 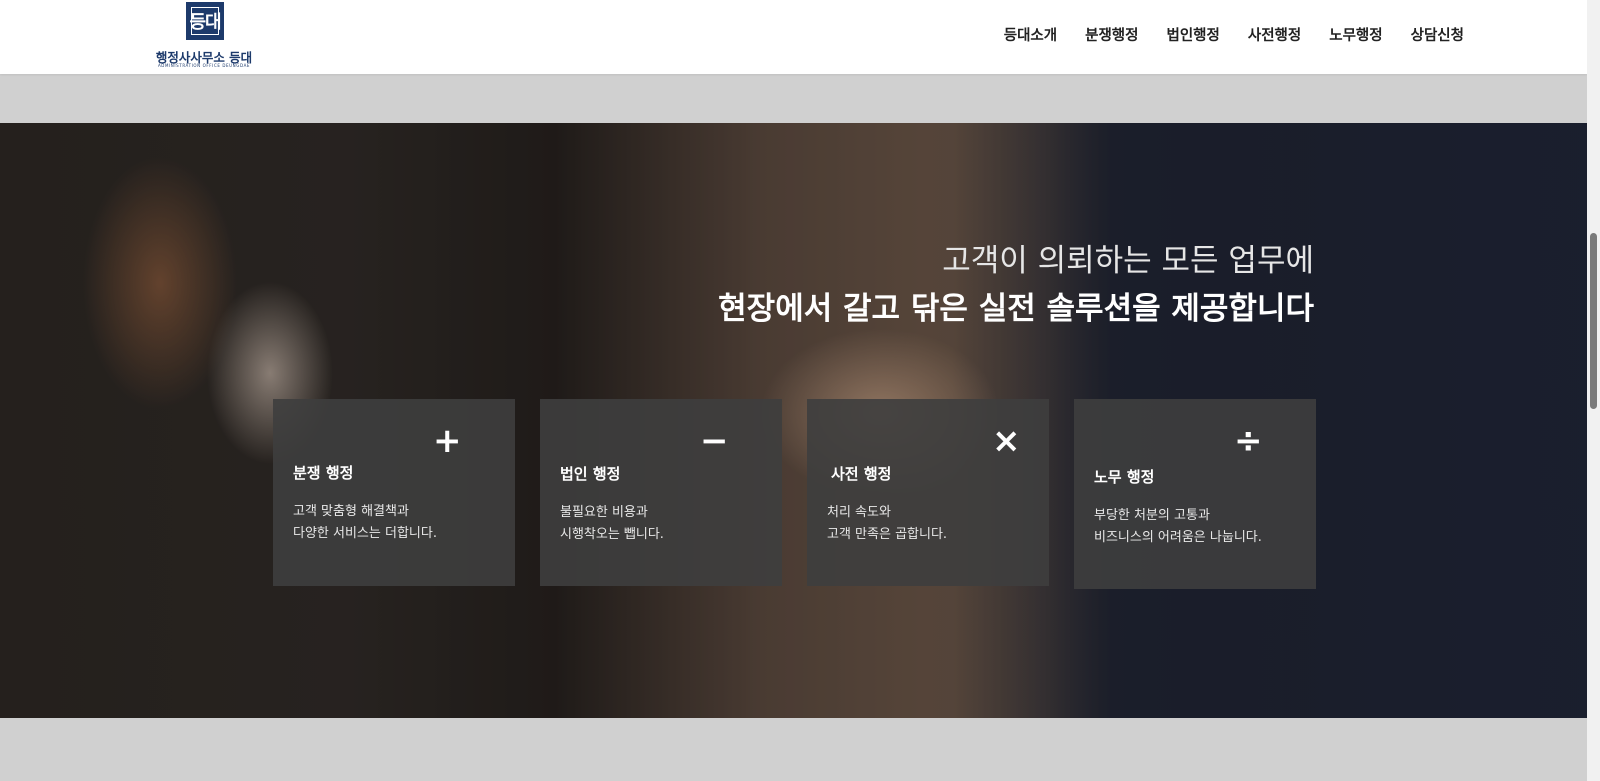 What do you see at coordinates (1193, 34) in the screenshot?
I see `nav-item-corporate: 법인행정` at bounding box center [1193, 34].